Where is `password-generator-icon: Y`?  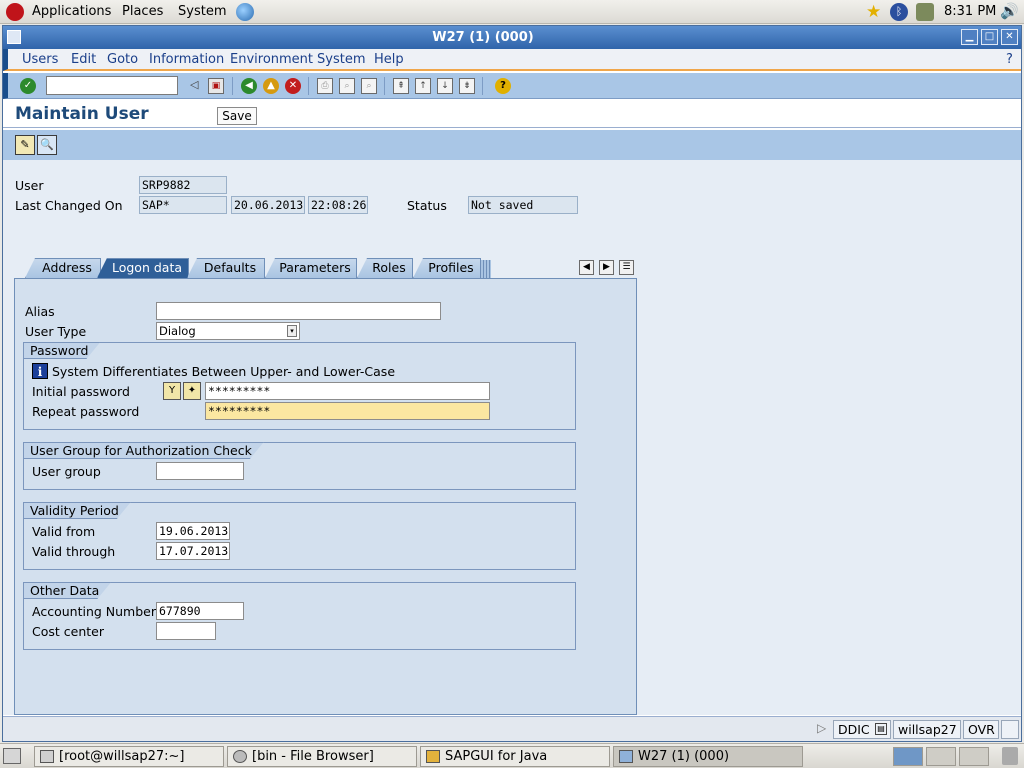 password-generator-icon: Y is located at coordinates (172, 391).